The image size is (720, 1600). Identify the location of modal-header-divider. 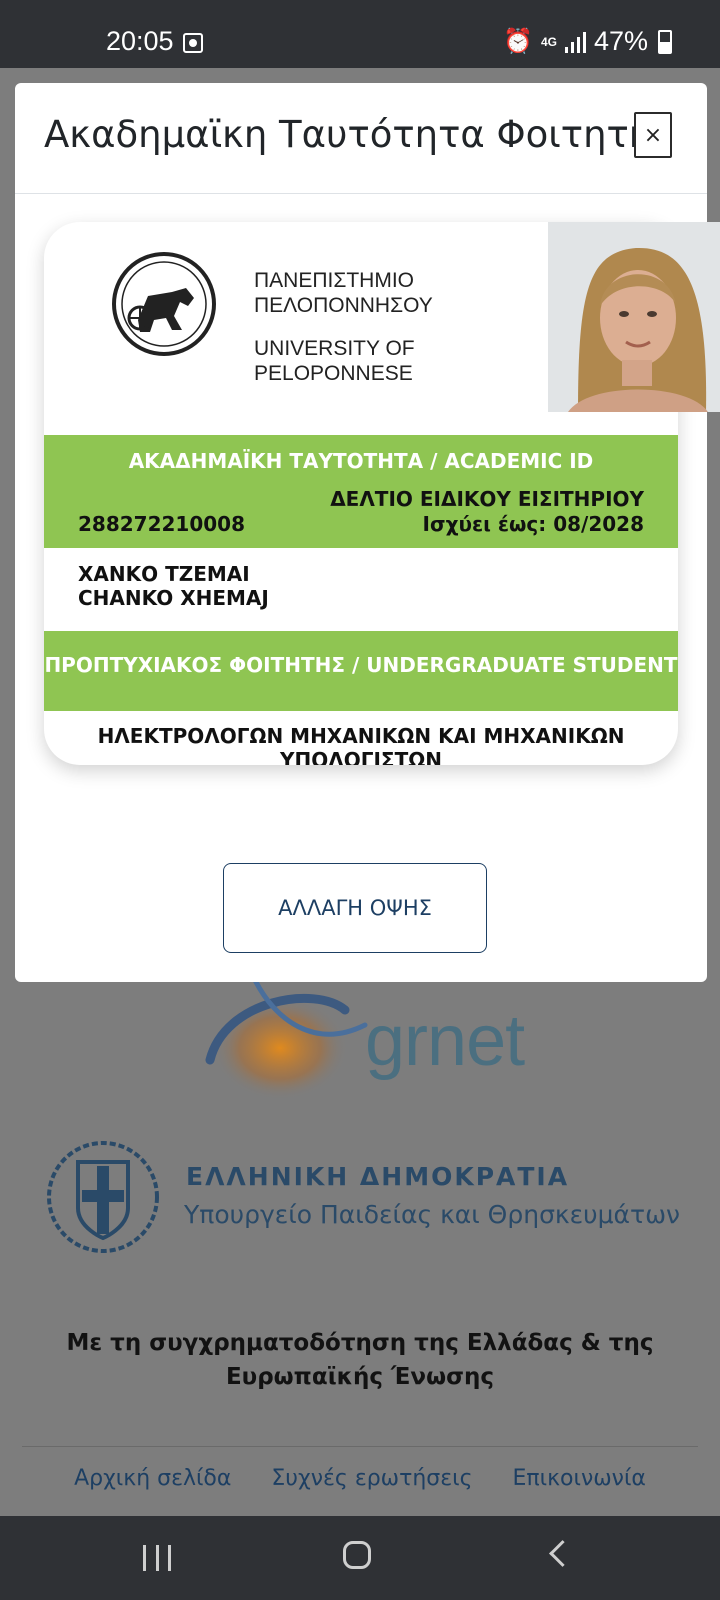
(361, 193).